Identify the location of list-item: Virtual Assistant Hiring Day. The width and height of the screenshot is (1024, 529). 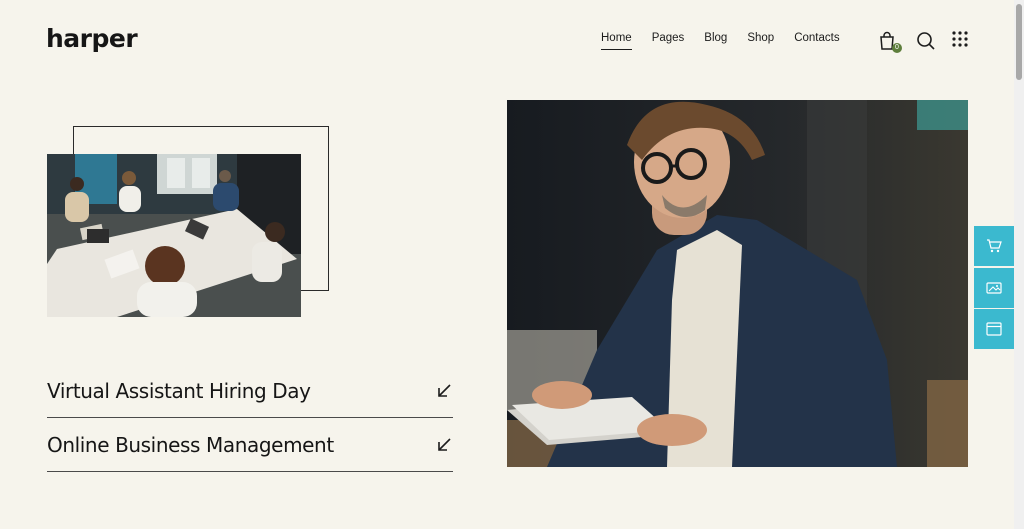
(250, 391).